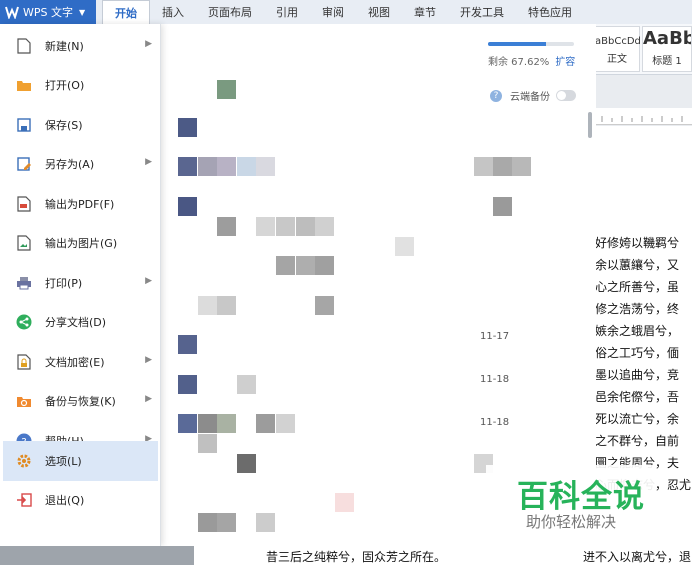  What do you see at coordinates (550, 12) in the screenshot?
I see `tab-featured: 特色应用` at bounding box center [550, 12].